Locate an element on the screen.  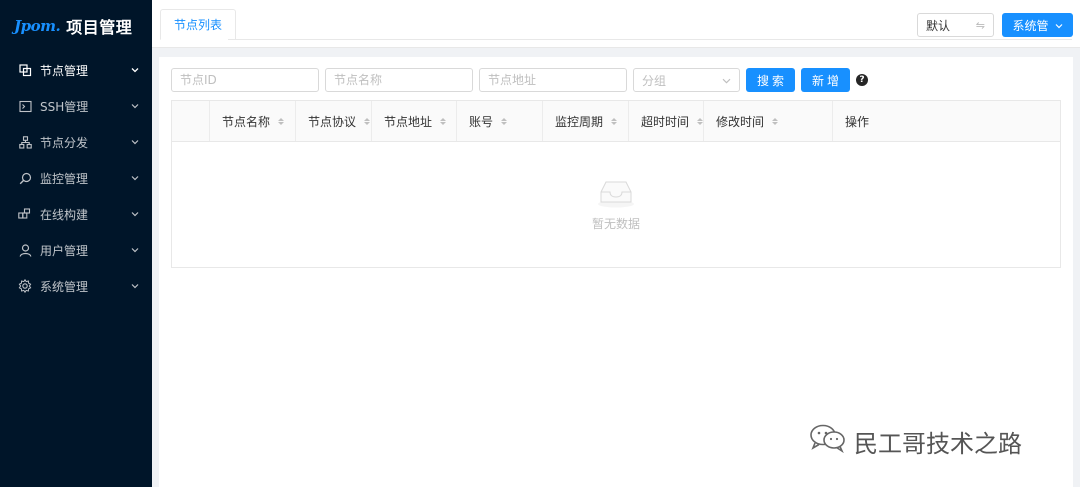
group-select: 分组 is located at coordinates (686, 80).